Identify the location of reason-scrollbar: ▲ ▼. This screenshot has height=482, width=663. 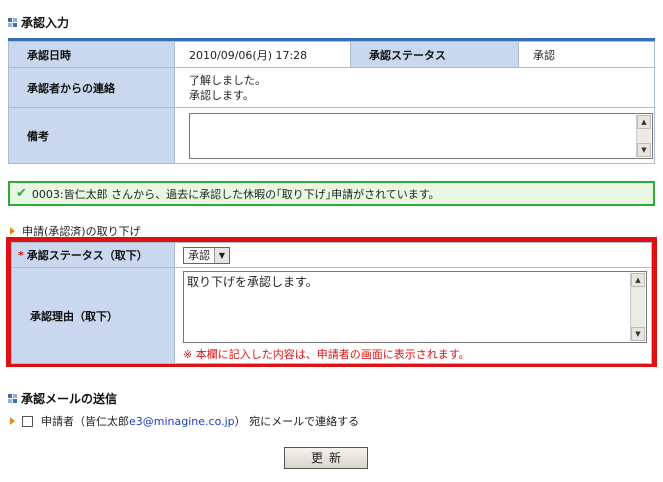
(637, 307).